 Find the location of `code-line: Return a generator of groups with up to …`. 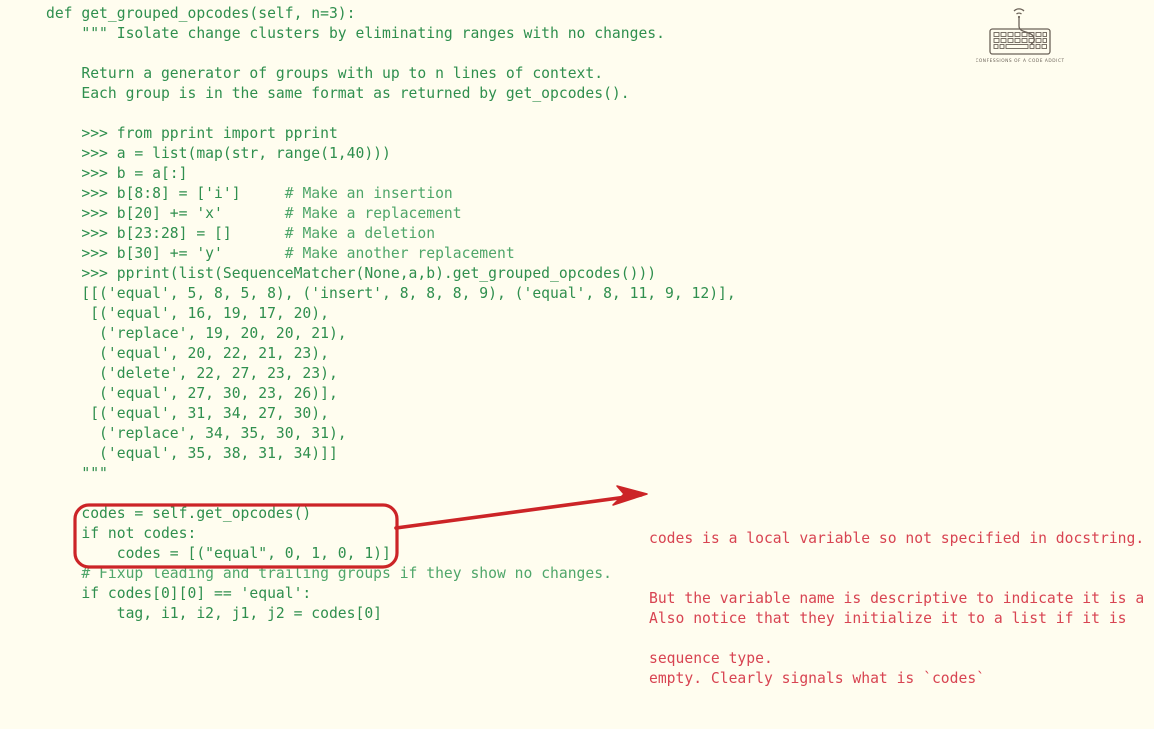

code-line: Return a generator of groups with up to … is located at coordinates (325, 73).